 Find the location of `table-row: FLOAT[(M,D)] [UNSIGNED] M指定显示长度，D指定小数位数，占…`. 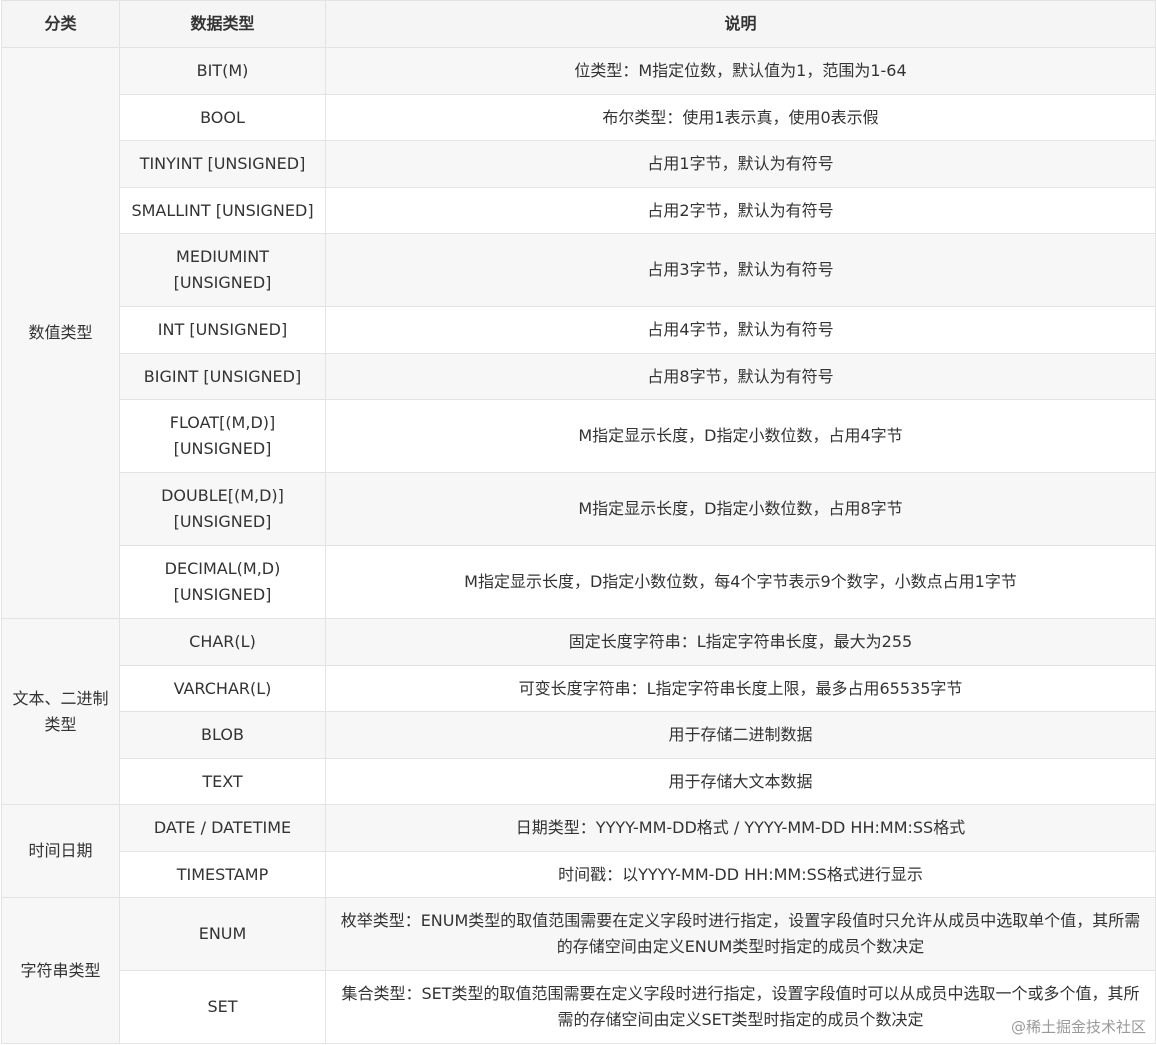

table-row: FLOAT[(M,D)] [UNSIGNED] M指定显示长度，D指定小数位数，占… is located at coordinates (579, 436).